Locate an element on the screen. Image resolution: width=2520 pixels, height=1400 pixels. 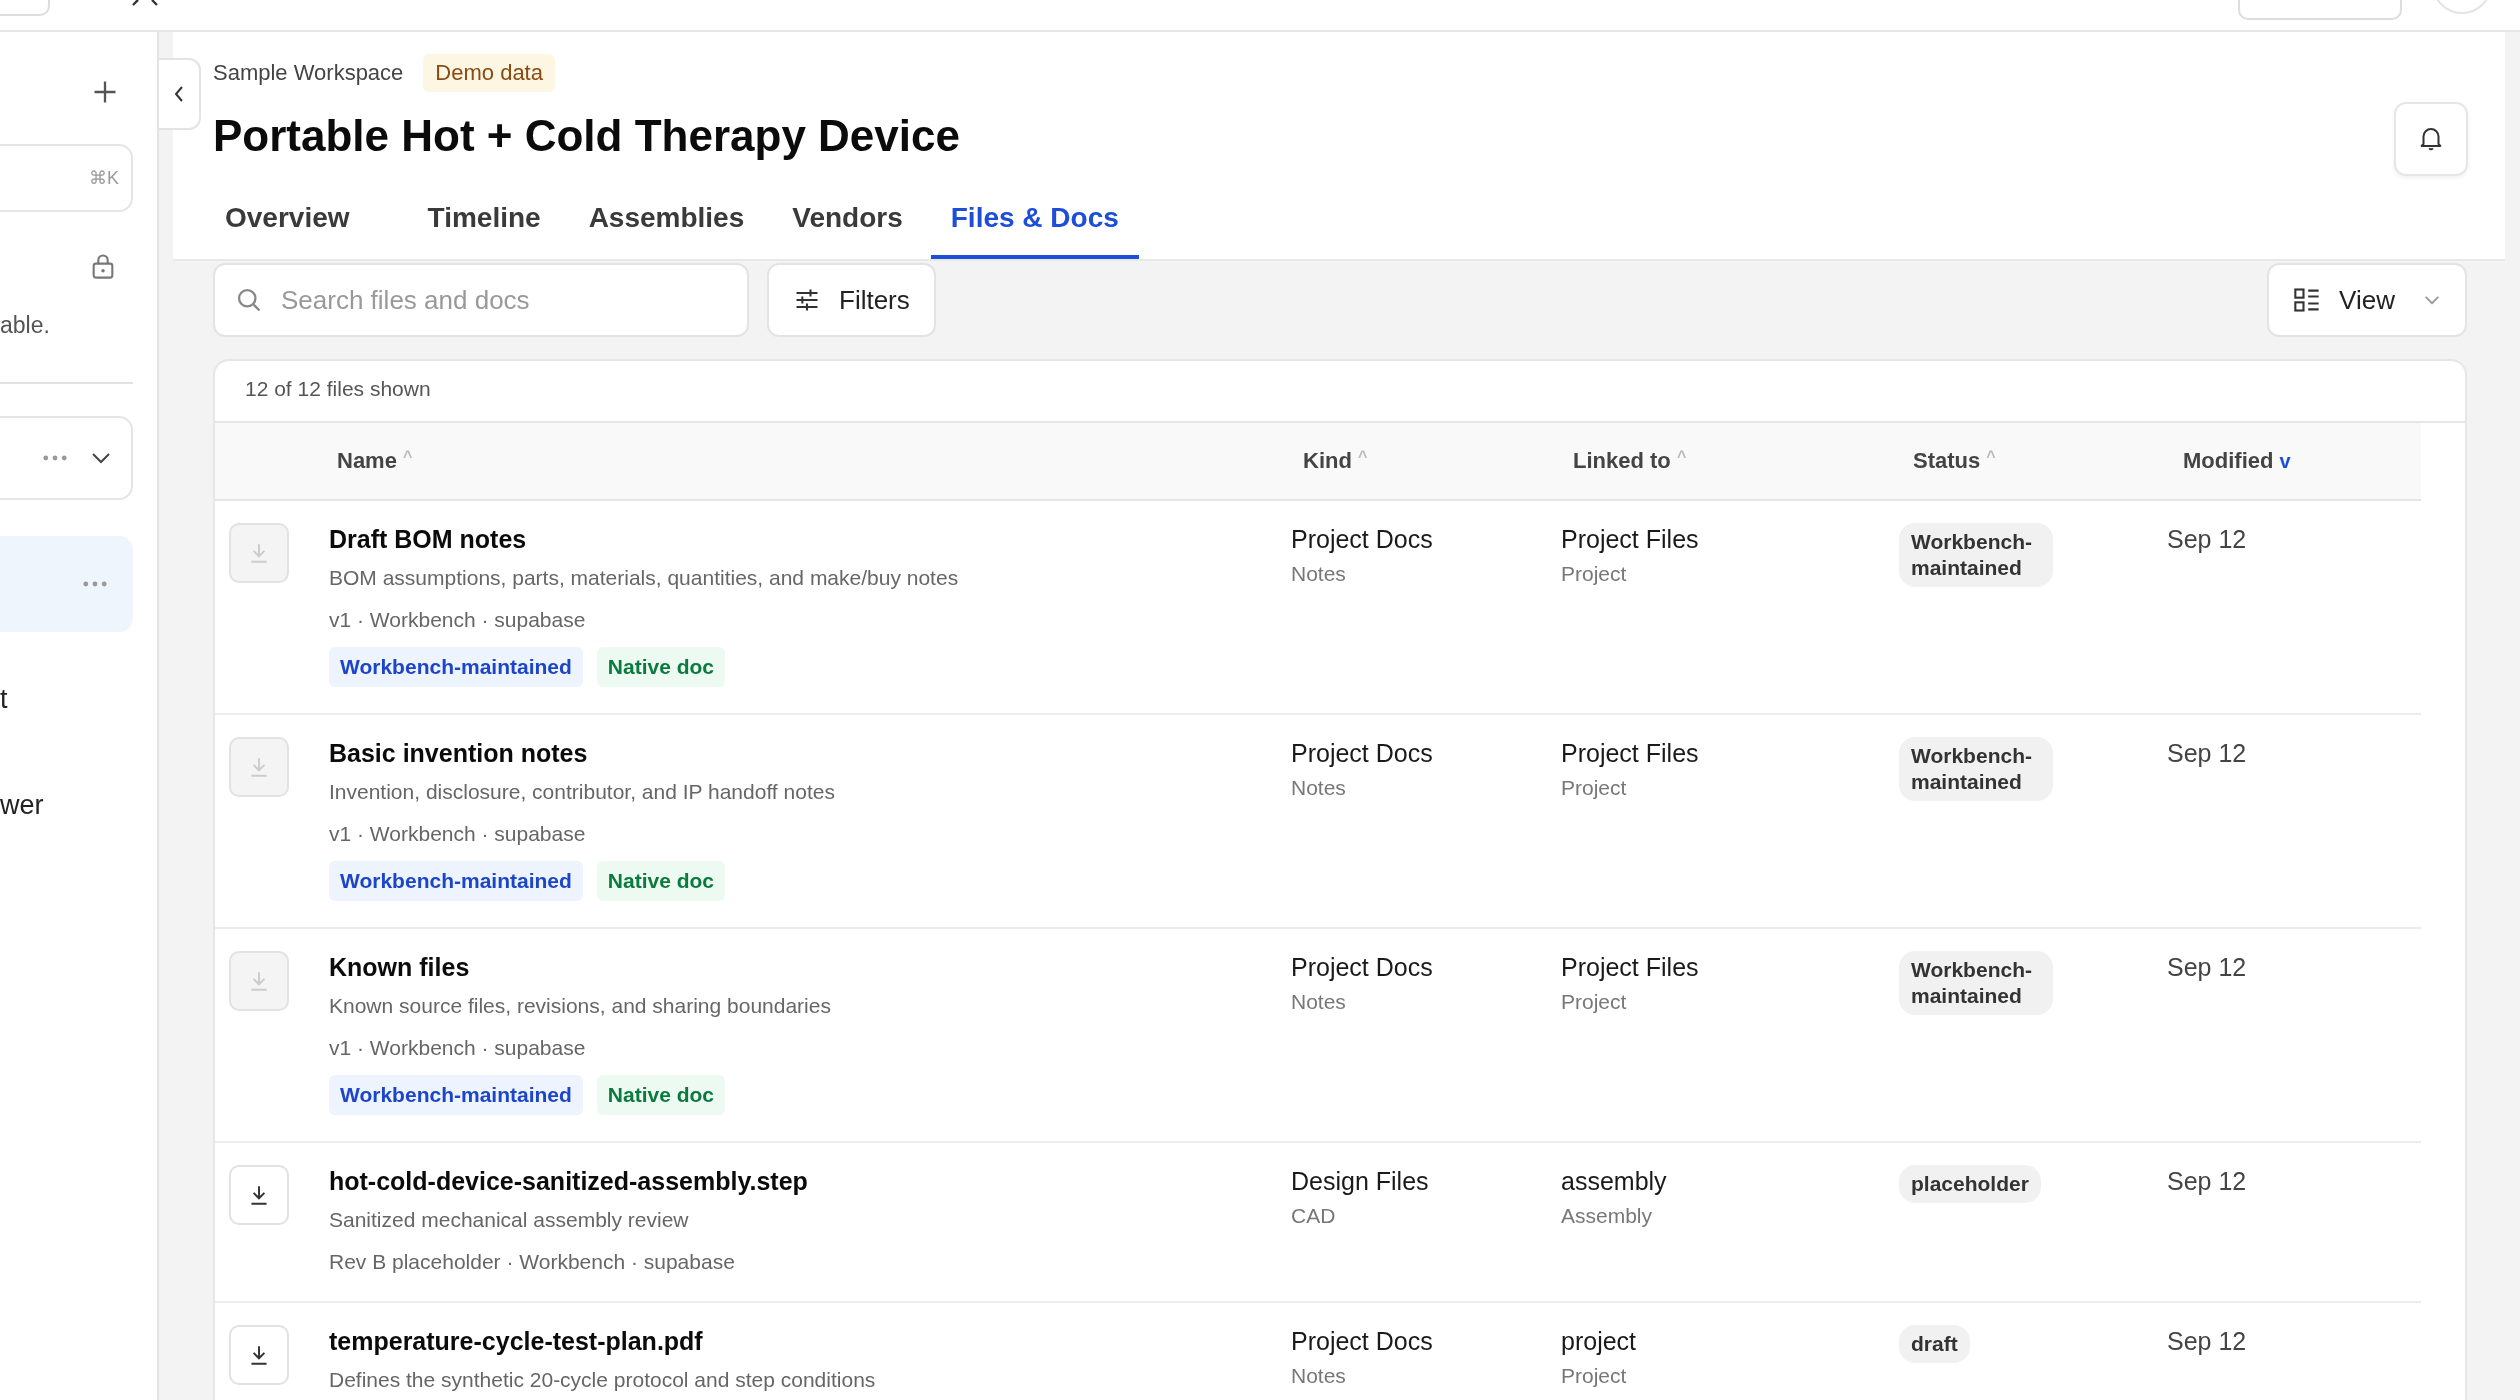
column-header: Linked to ^ is located at coordinates (1718, 461).